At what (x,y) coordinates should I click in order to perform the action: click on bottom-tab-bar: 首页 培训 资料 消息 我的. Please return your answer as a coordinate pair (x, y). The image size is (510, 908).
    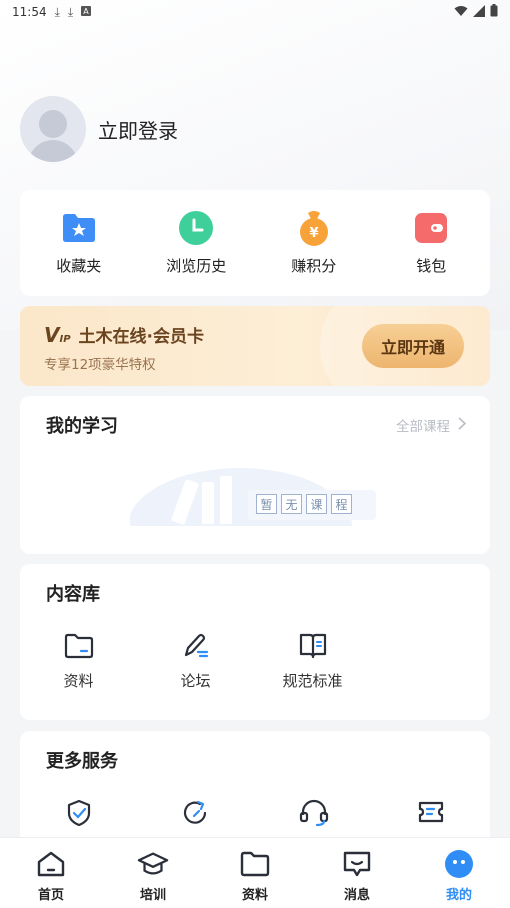
    Looking at the image, I should click on (255, 873).